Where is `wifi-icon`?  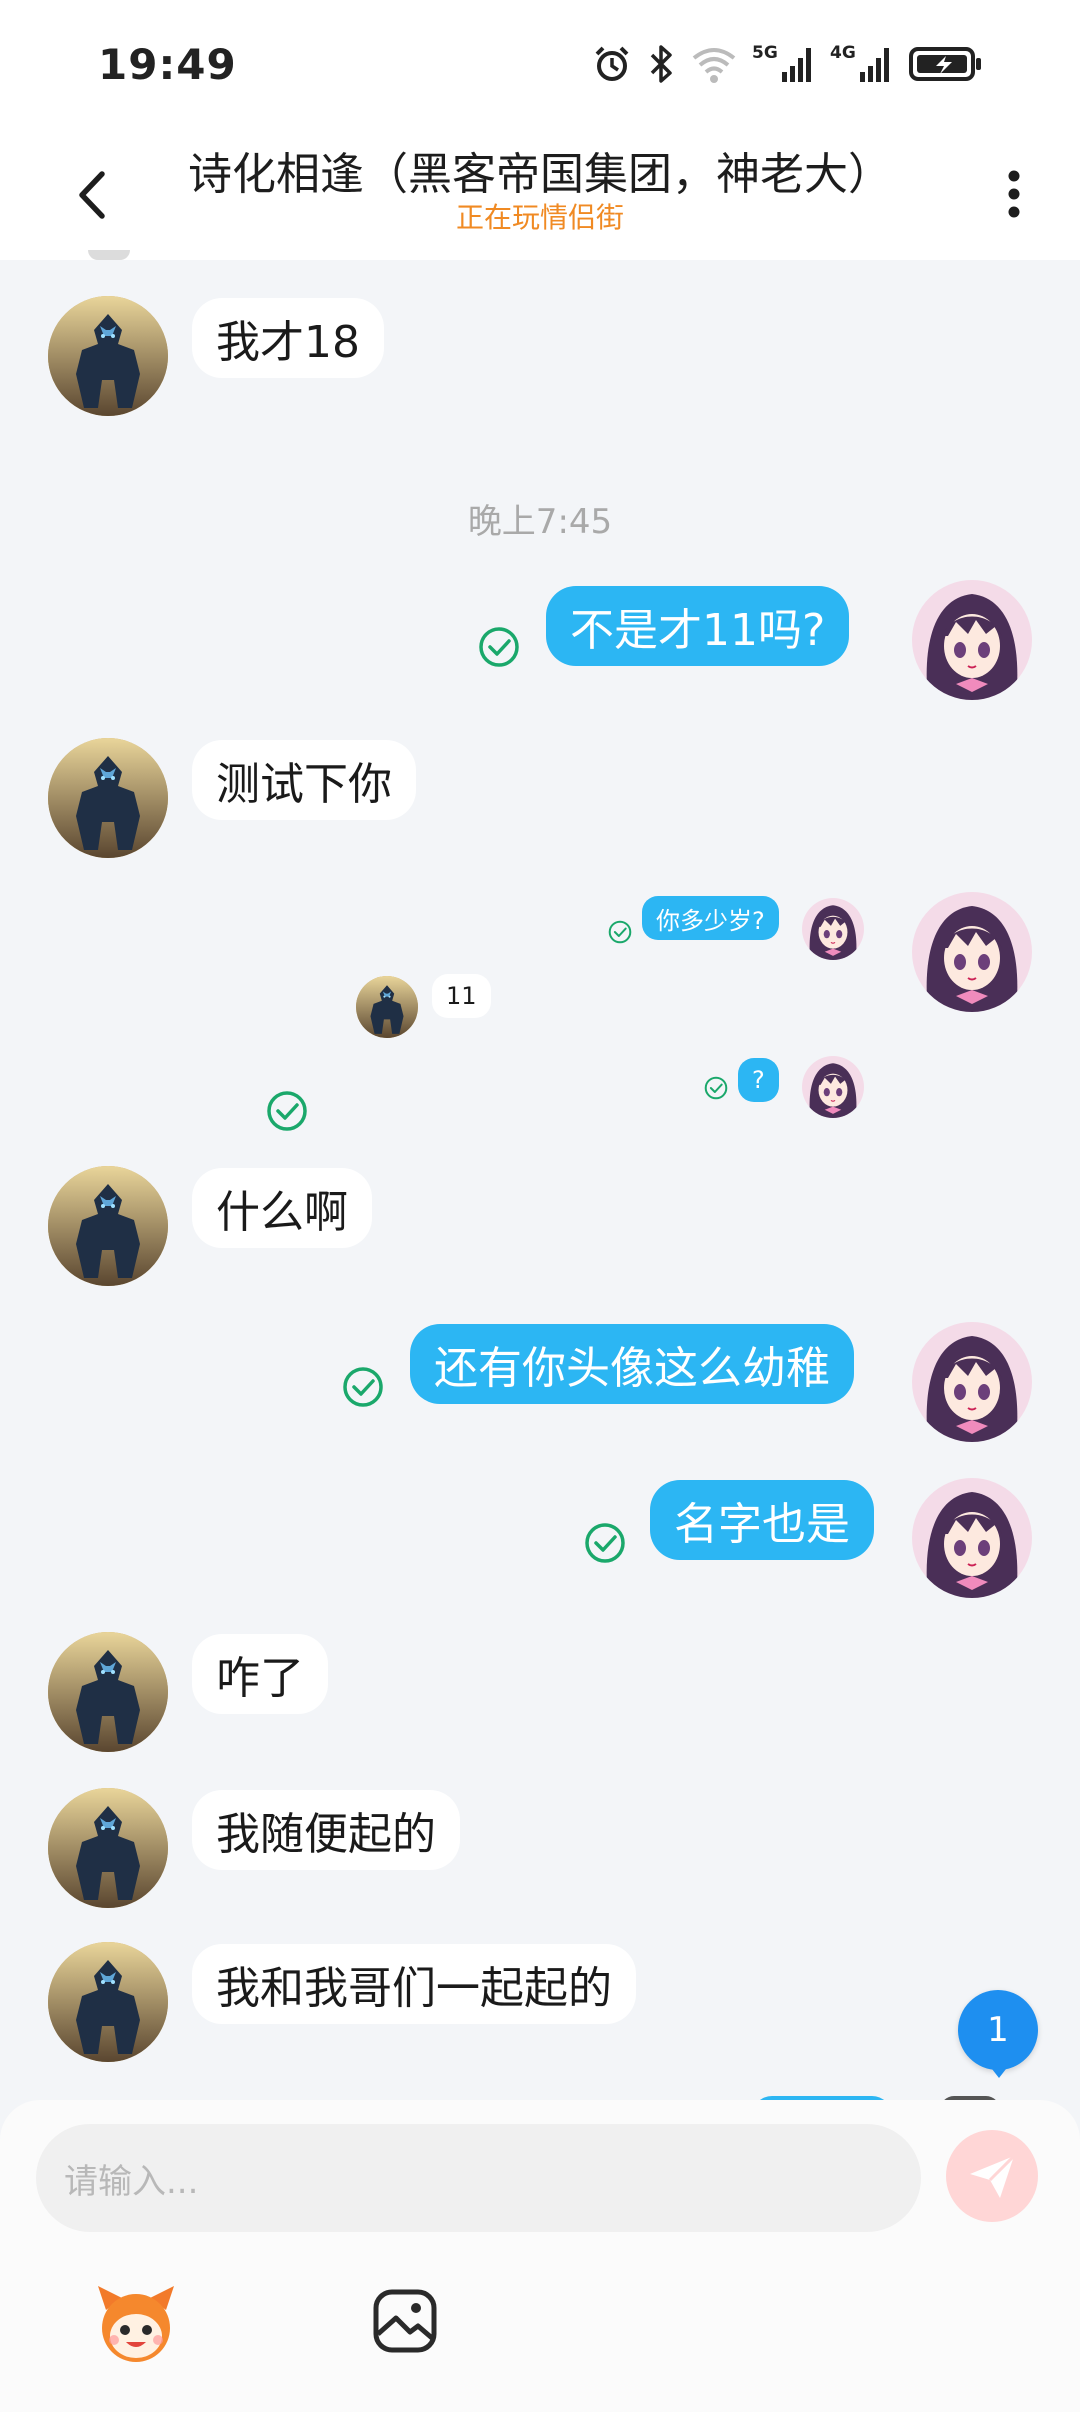
wifi-icon is located at coordinates (714, 64).